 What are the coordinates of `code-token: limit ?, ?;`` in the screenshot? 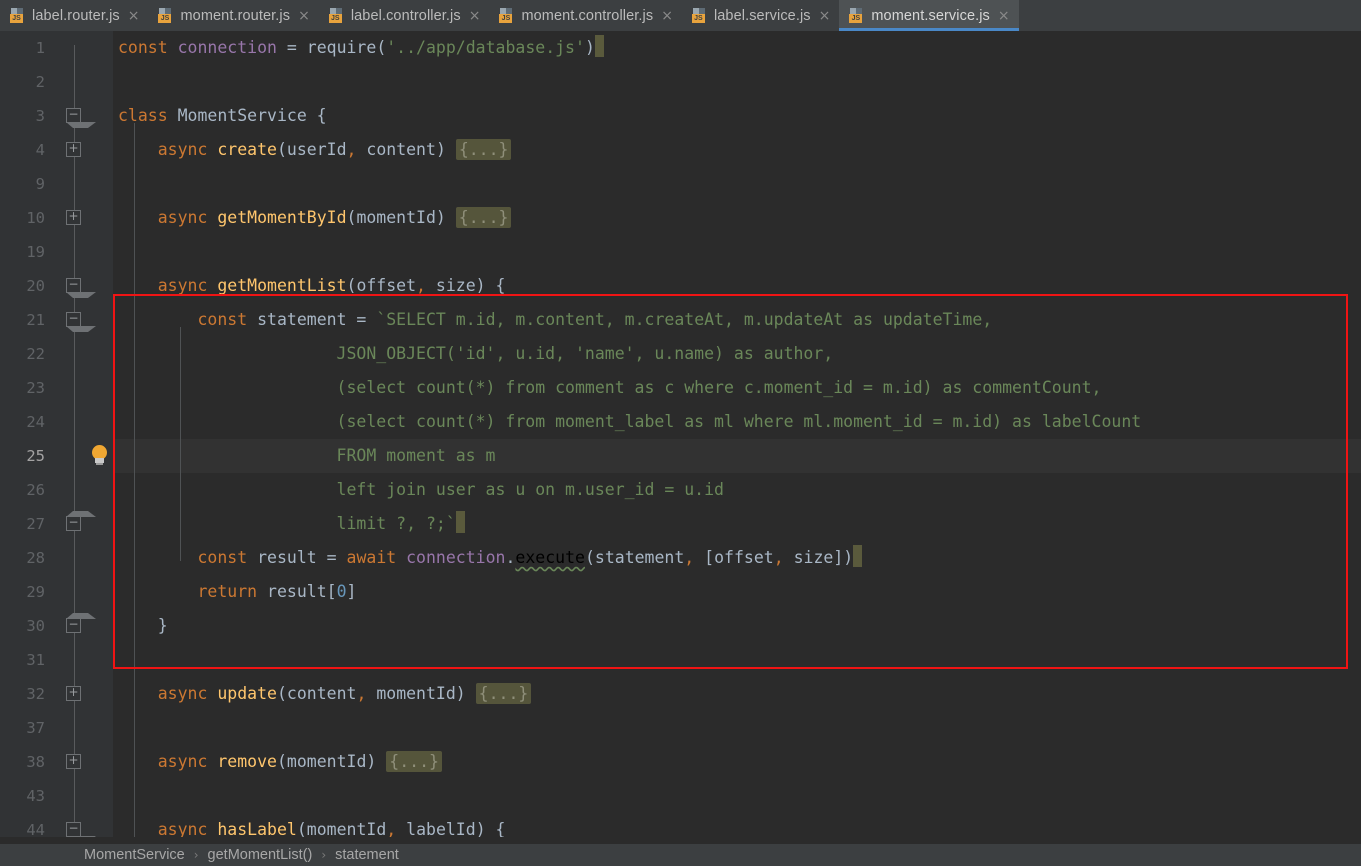 It's located at (287, 523).